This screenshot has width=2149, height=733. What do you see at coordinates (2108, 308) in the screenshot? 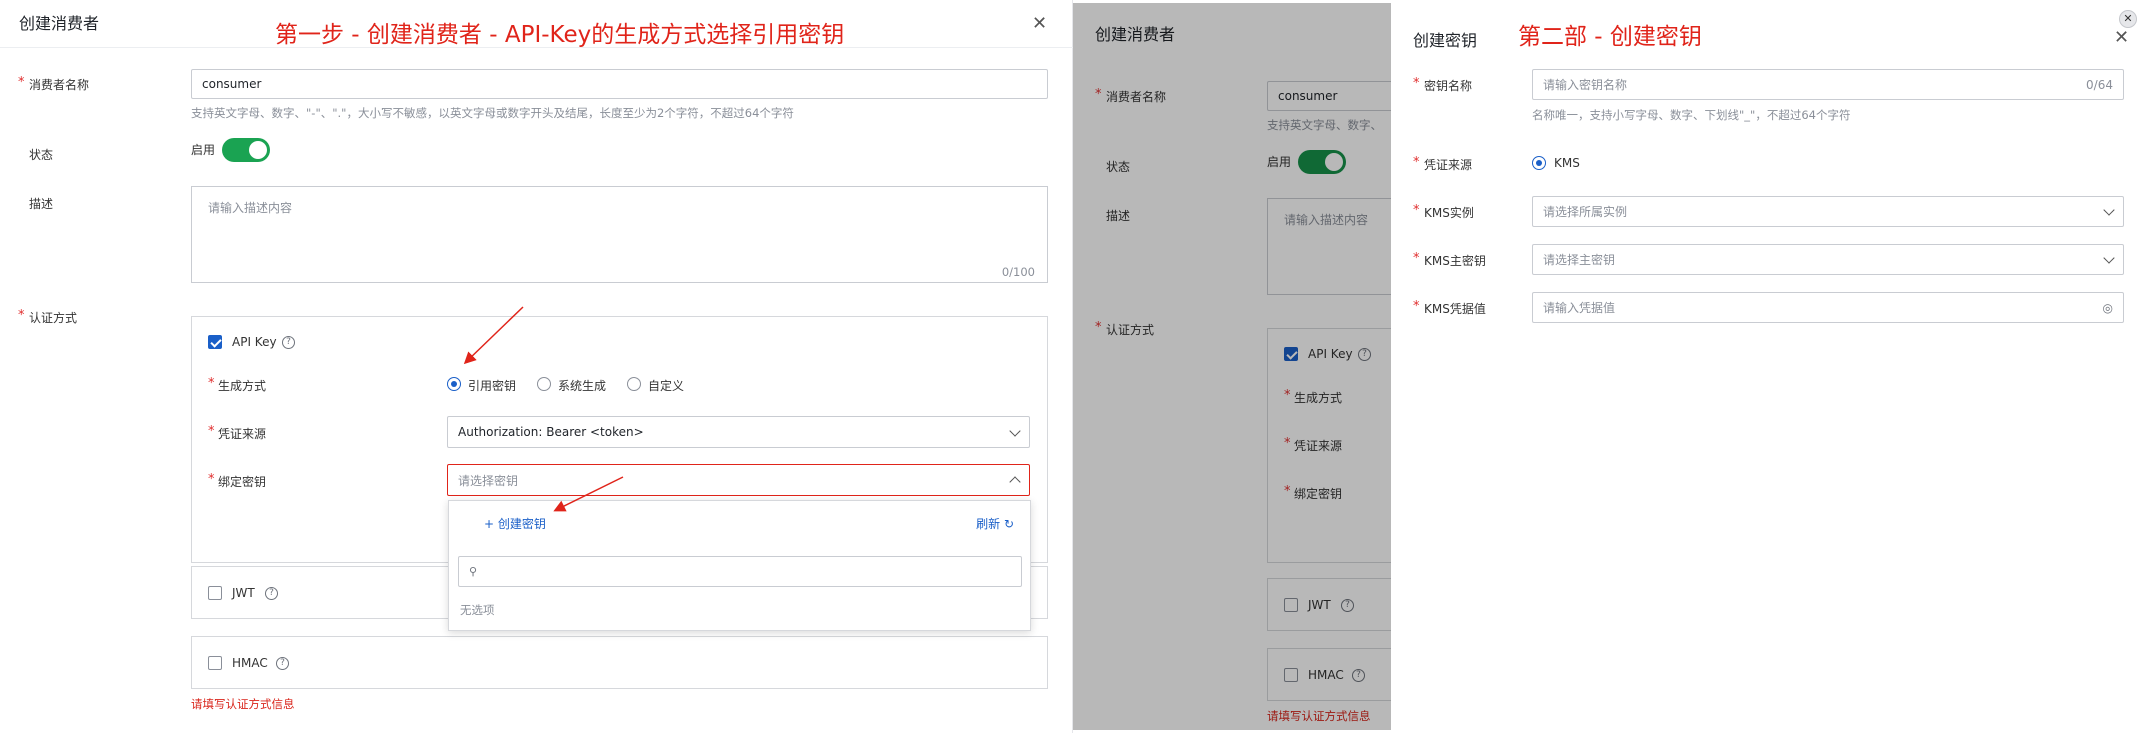
I see `eye-off-icon: ◎` at bounding box center [2108, 308].